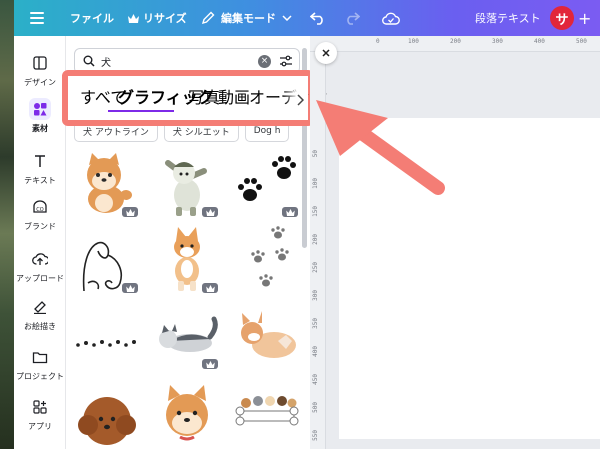  I want to click on search-icon, so click(89, 61).